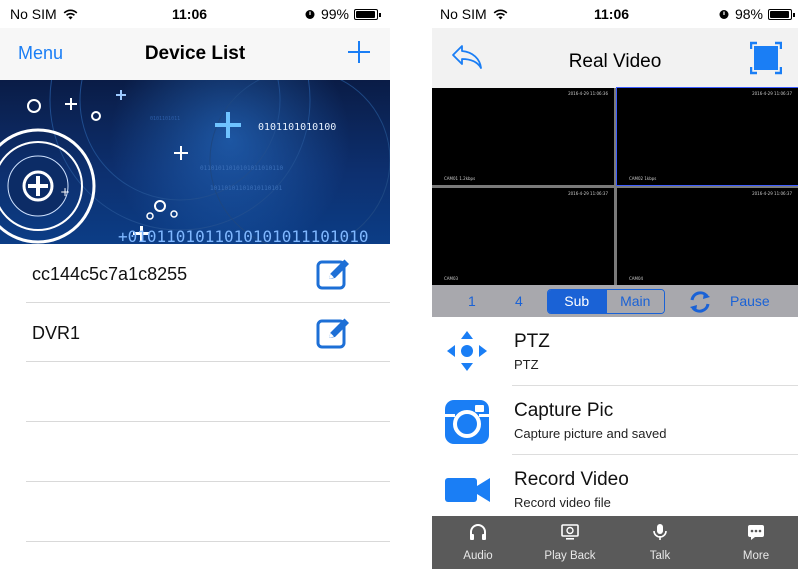 This screenshot has height=569, width=798. Describe the element at coordinates (634, 301) in the screenshot. I see `main-stream-button: Main` at that location.